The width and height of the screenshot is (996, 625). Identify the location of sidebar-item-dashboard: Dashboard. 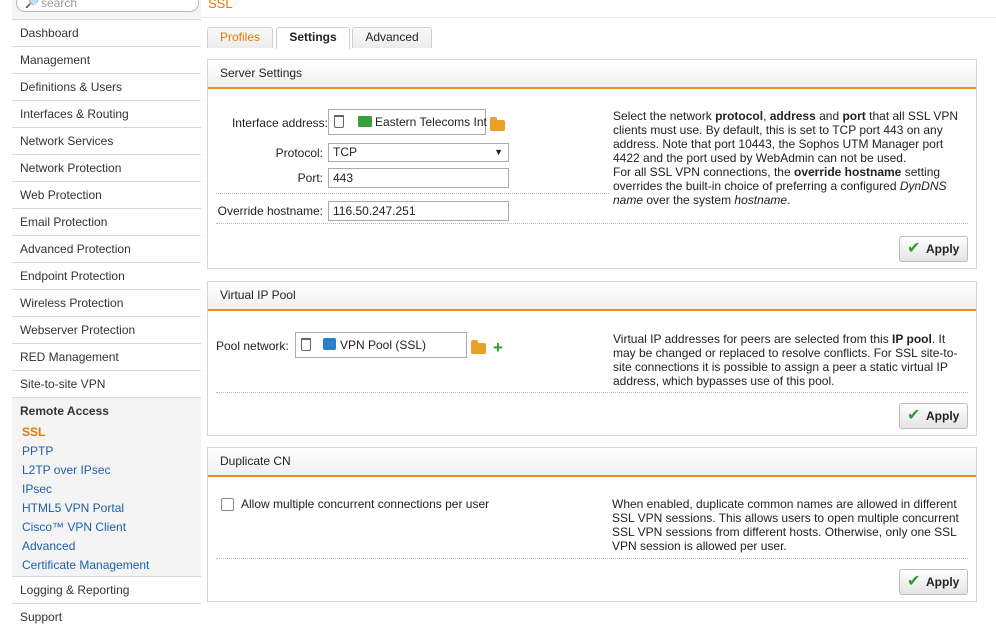
(106, 32).